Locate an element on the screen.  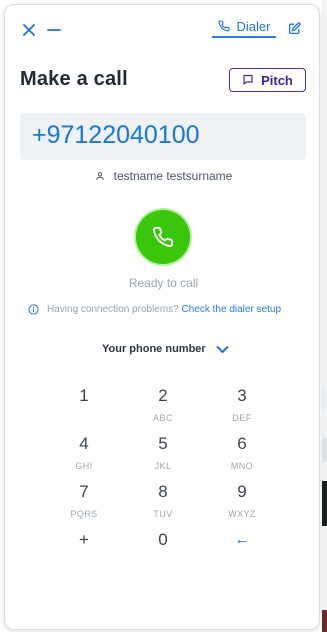
dialer-setup-link: Check the dialer setup is located at coordinates (232, 309).